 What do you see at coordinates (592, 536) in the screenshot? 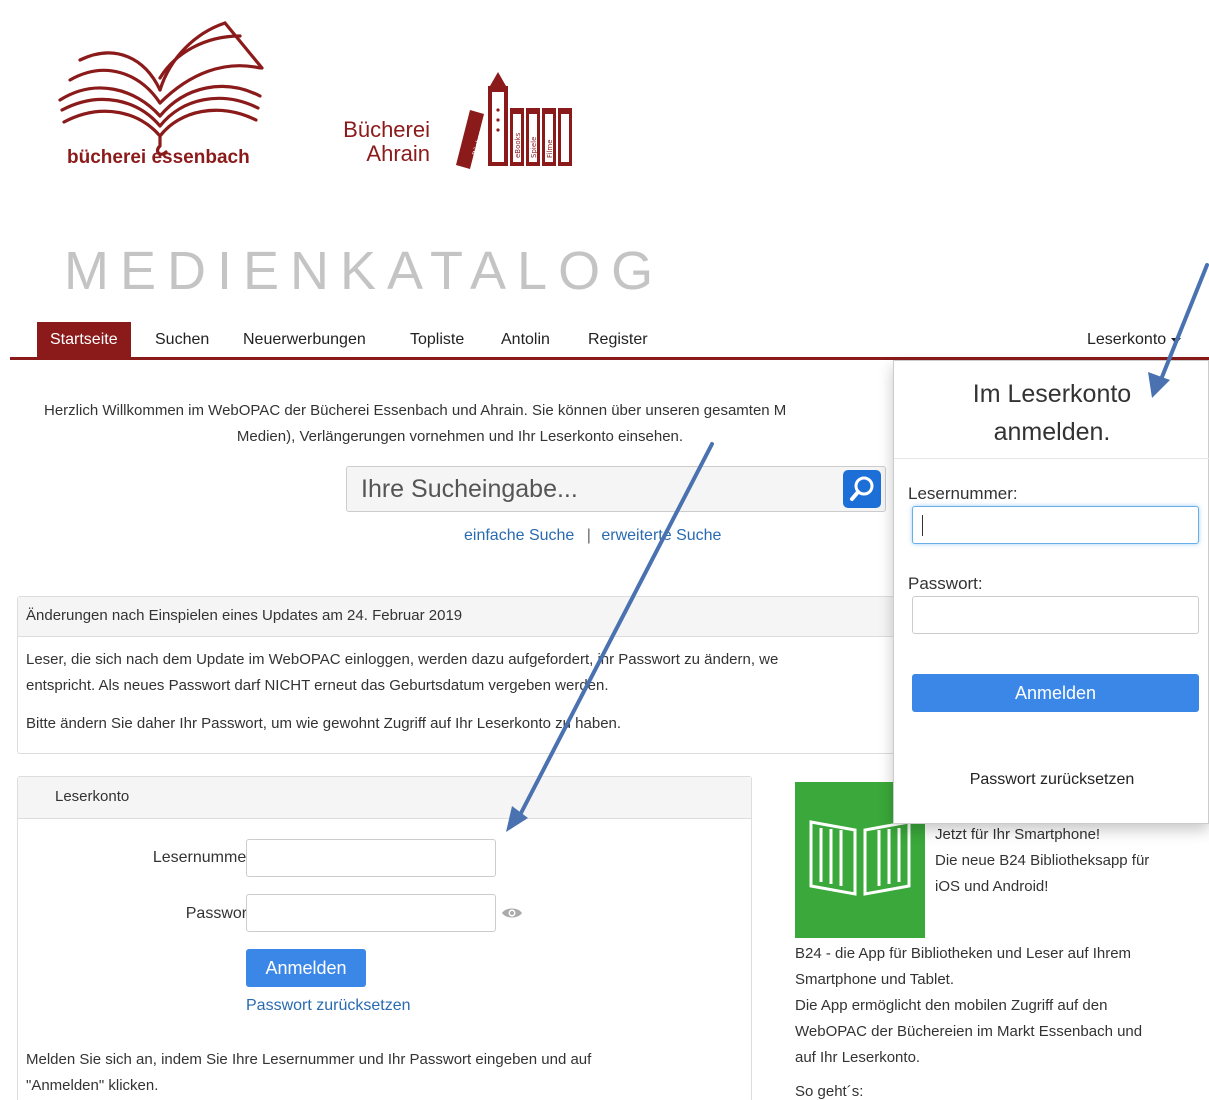
I see `search-mode-links: einfache Suche | erweiterte Suche` at bounding box center [592, 536].